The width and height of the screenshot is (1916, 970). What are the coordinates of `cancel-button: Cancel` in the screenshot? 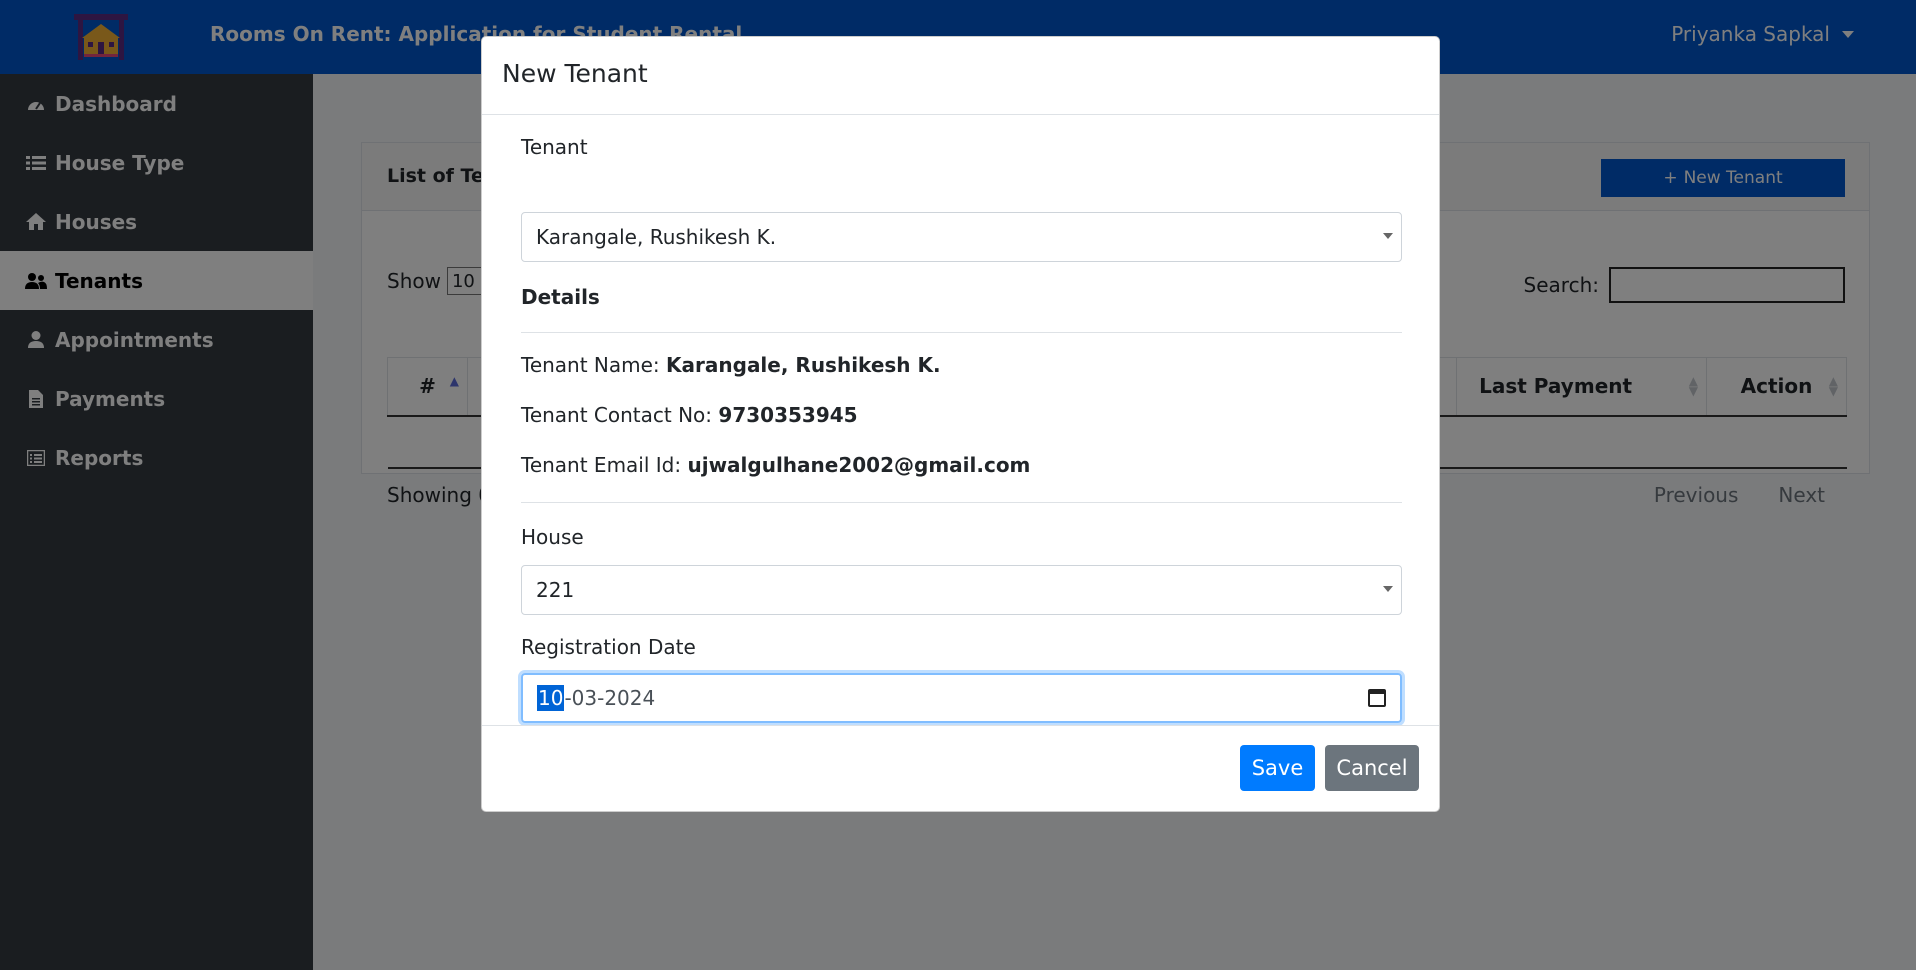 It's located at (1372, 768).